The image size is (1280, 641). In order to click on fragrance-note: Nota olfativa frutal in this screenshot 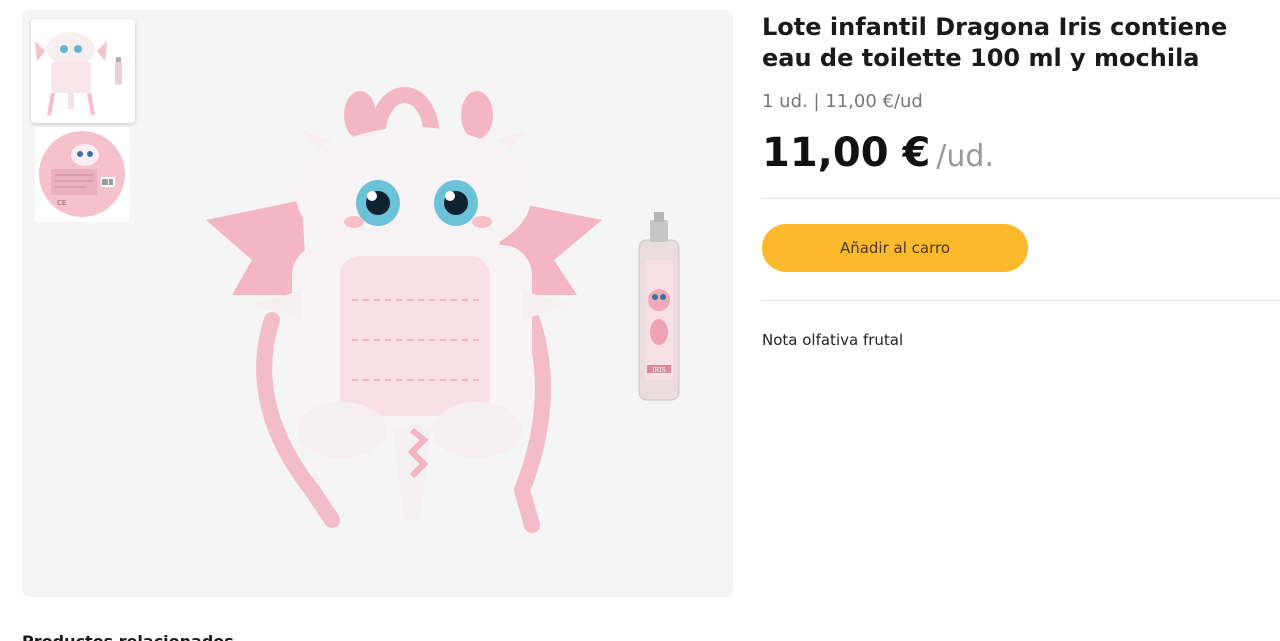, I will do `click(833, 340)`.